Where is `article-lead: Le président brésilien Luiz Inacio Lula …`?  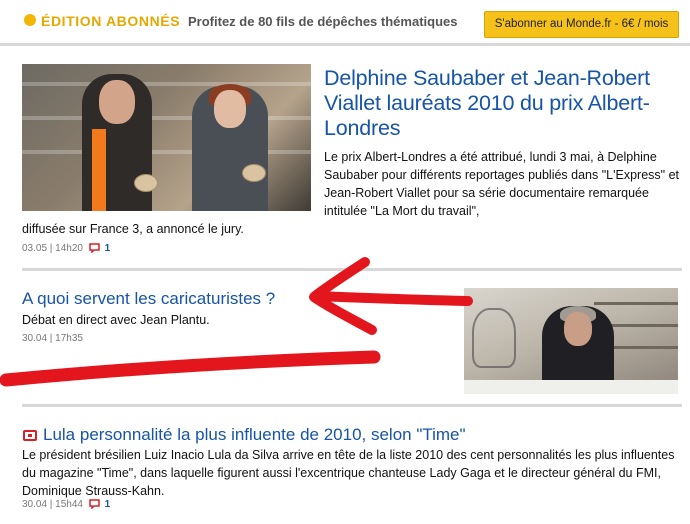 article-lead: Le président brésilien Luiz Inacio Lula … is located at coordinates (348, 473).